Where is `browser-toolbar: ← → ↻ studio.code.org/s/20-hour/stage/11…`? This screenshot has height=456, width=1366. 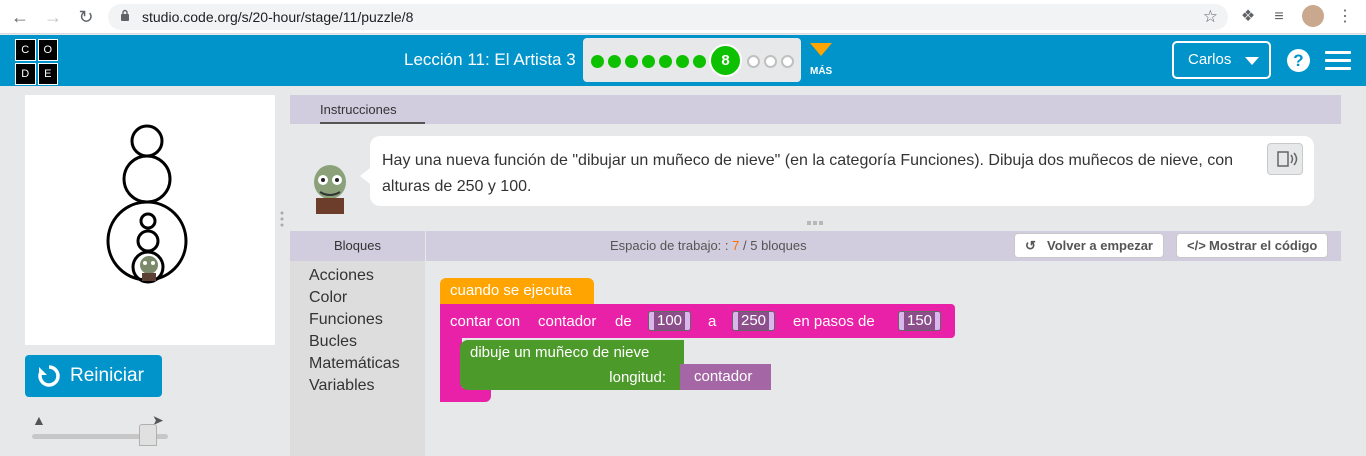
browser-toolbar: ← → ↻ studio.code.org/s/20-hour/stage/11… is located at coordinates (683, 17).